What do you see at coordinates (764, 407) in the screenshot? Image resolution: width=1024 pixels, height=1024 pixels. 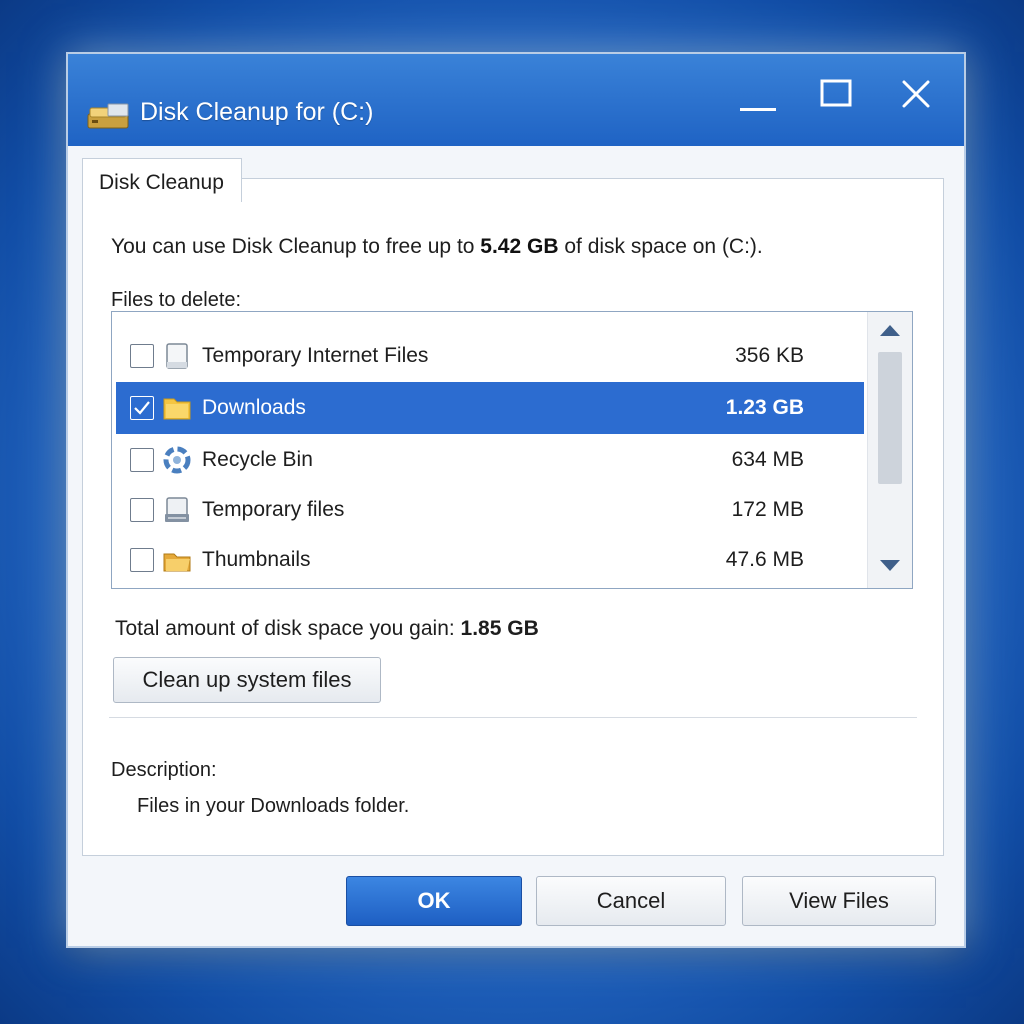 I see `item-size: 1.23 GB` at bounding box center [764, 407].